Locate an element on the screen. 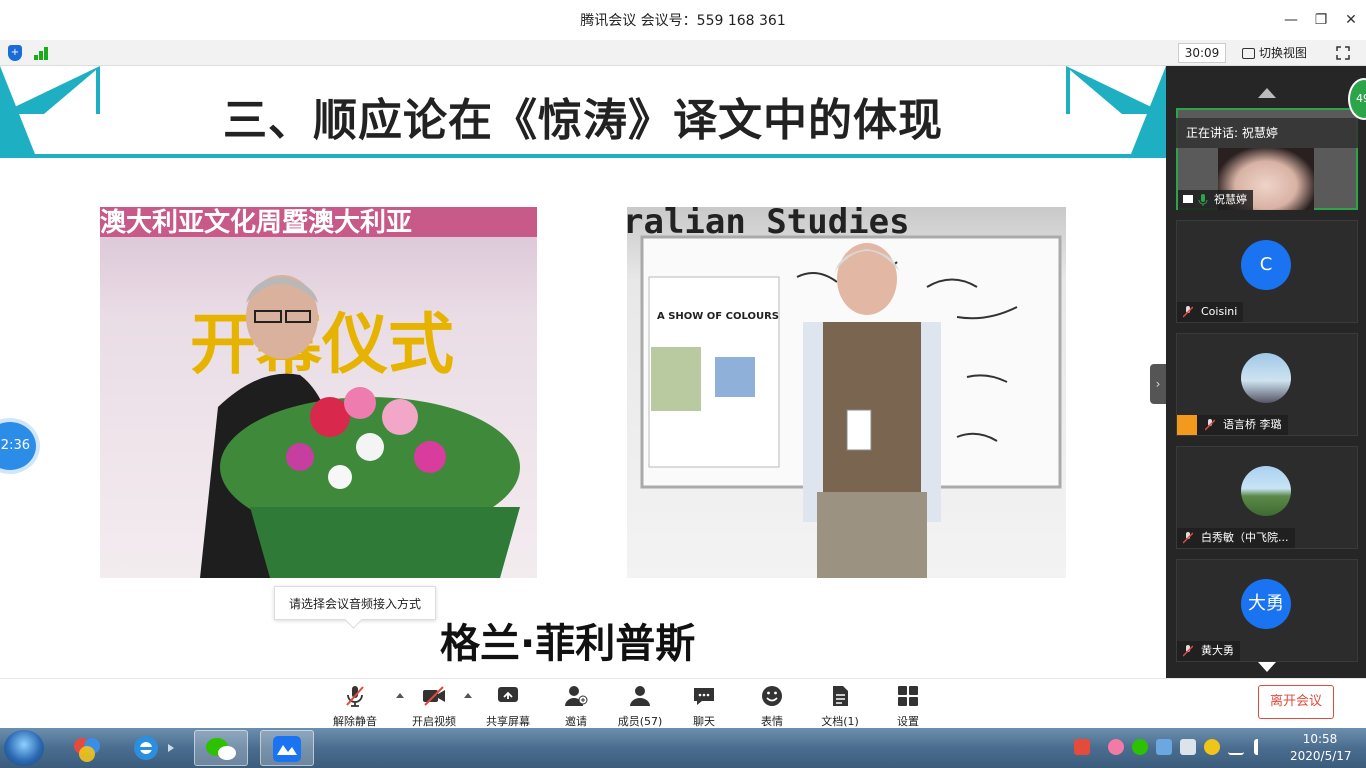 This screenshot has width=1366, height=768. invite-button: 邀请 is located at coordinates (576, 705).